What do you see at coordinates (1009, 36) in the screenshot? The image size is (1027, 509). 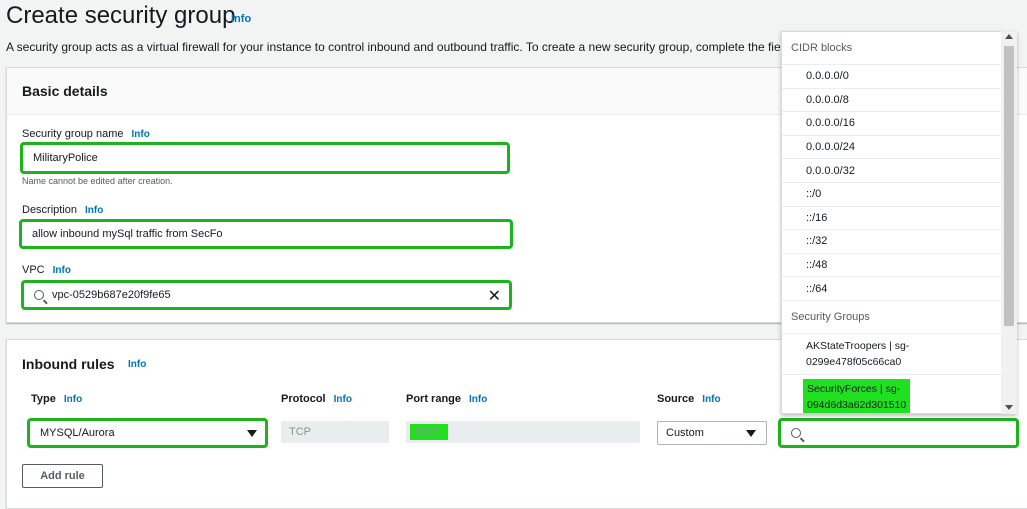 I see `scroll-up-arrow-icon` at bounding box center [1009, 36].